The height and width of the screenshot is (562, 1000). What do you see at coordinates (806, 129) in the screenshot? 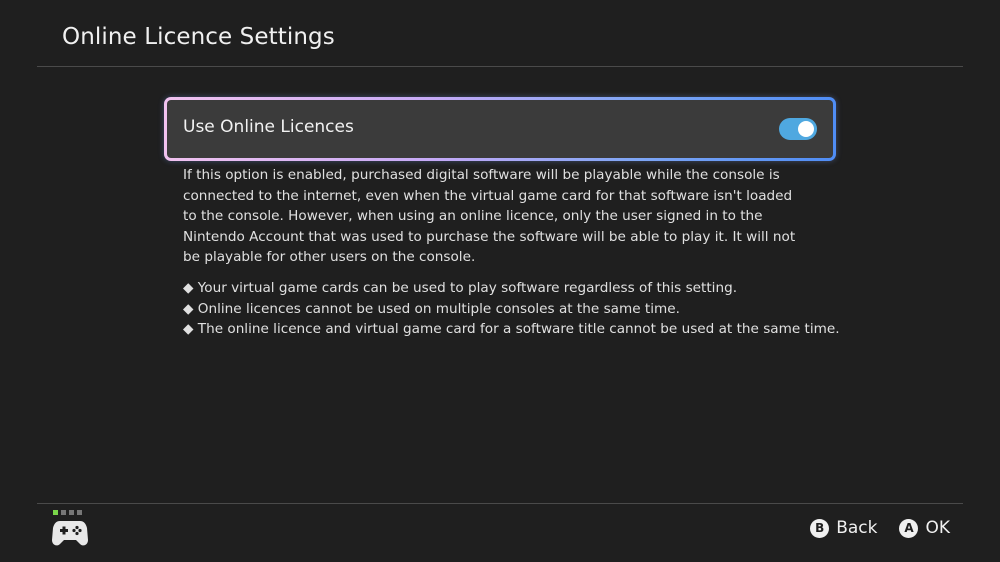
I see `toggle-knob` at bounding box center [806, 129].